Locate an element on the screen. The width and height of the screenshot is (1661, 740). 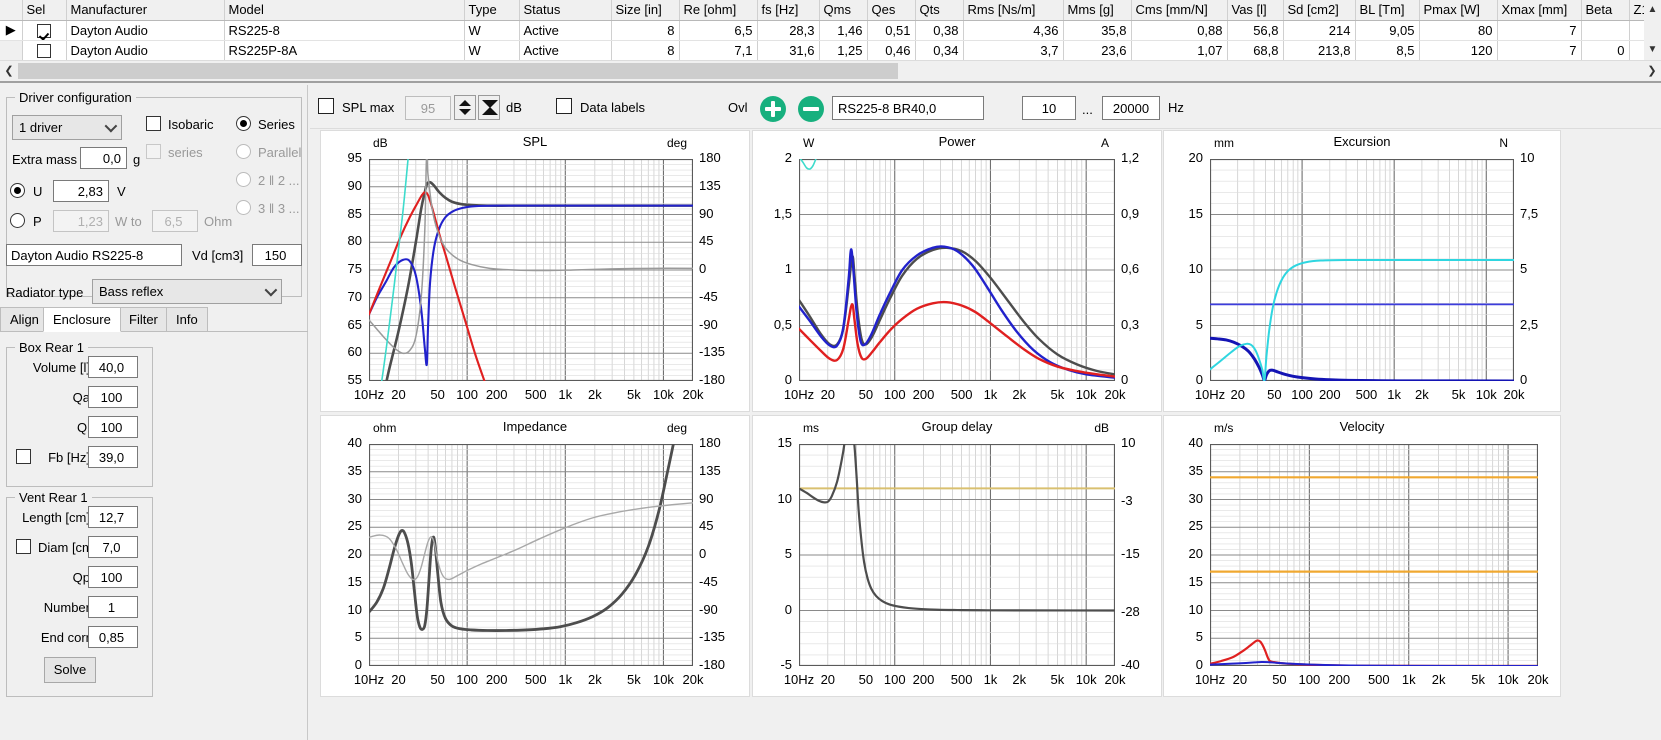
cell-size: 8 is located at coordinates (645, 50).